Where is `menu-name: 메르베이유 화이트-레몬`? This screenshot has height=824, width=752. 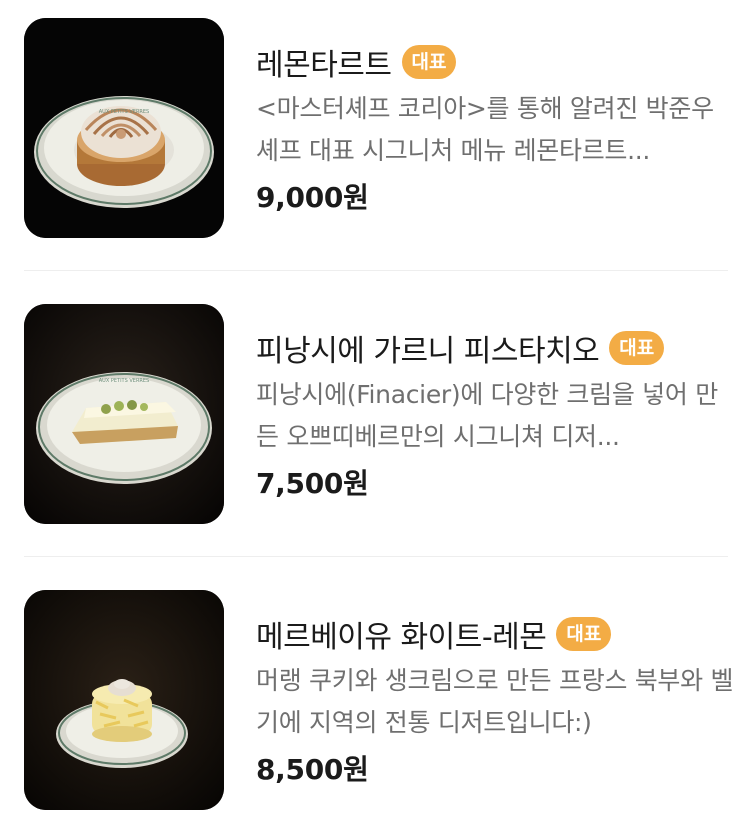
menu-name: 메르베이유 화이트-레몬 is located at coordinates (401, 637).